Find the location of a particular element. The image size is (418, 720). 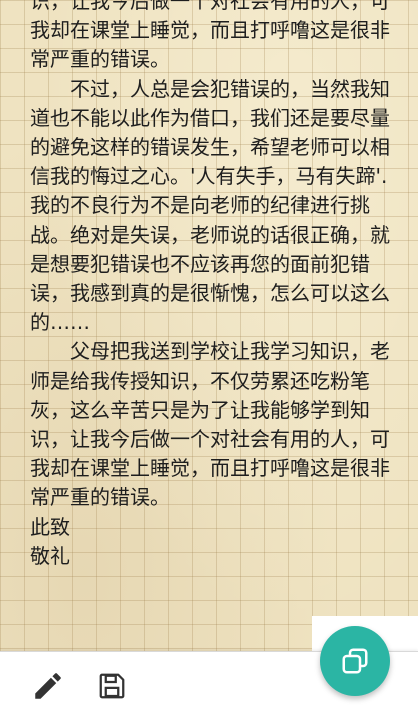

closing-line: 此致 is located at coordinates (50, 526).